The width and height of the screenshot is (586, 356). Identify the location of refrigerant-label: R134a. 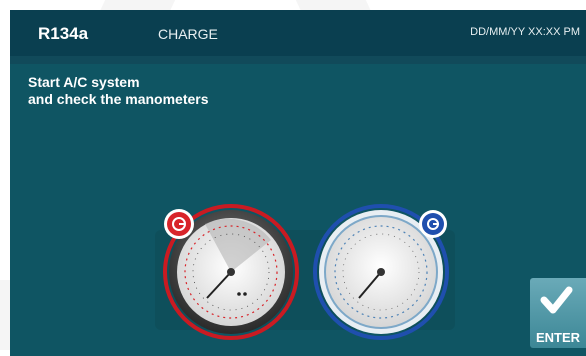
(63, 33).